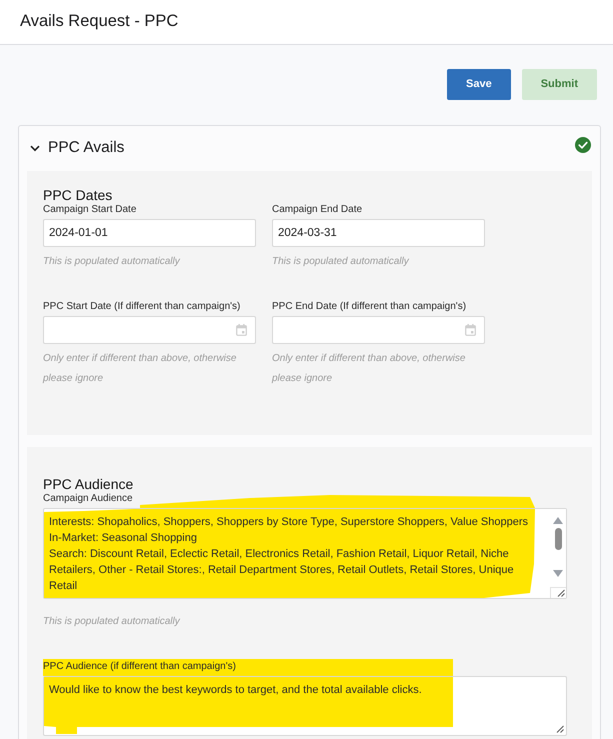 The height and width of the screenshot is (739, 613). What do you see at coordinates (369, 307) in the screenshot?
I see `field-label: PPC End Date (If different than campaign's)` at bounding box center [369, 307].